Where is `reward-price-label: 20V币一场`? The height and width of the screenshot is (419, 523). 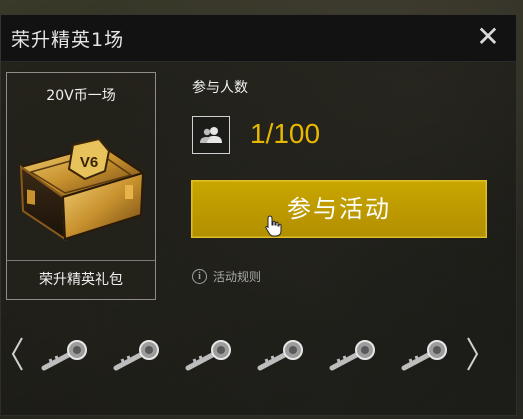
reward-price-label: 20V币一场 is located at coordinates (81, 96).